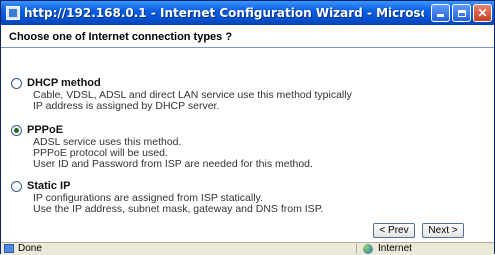 The height and width of the screenshot is (255, 495). I want to click on maximize-icon, so click(461, 13).